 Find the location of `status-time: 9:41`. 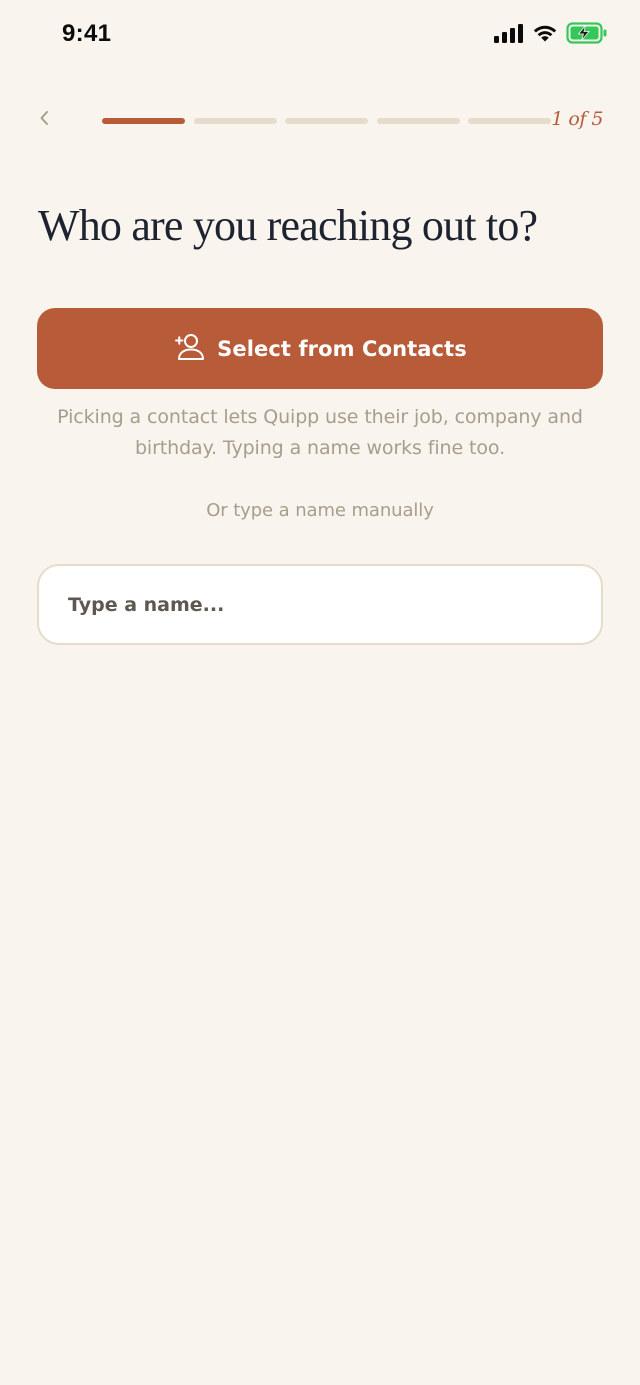

status-time: 9:41 is located at coordinates (87, 33).